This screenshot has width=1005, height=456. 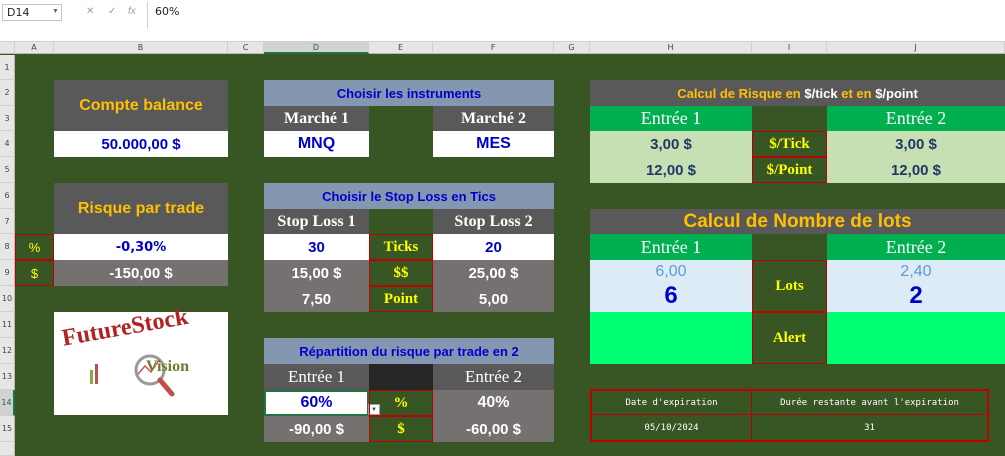 I want to click on column-header-c: C, so click(x=246, y=48).